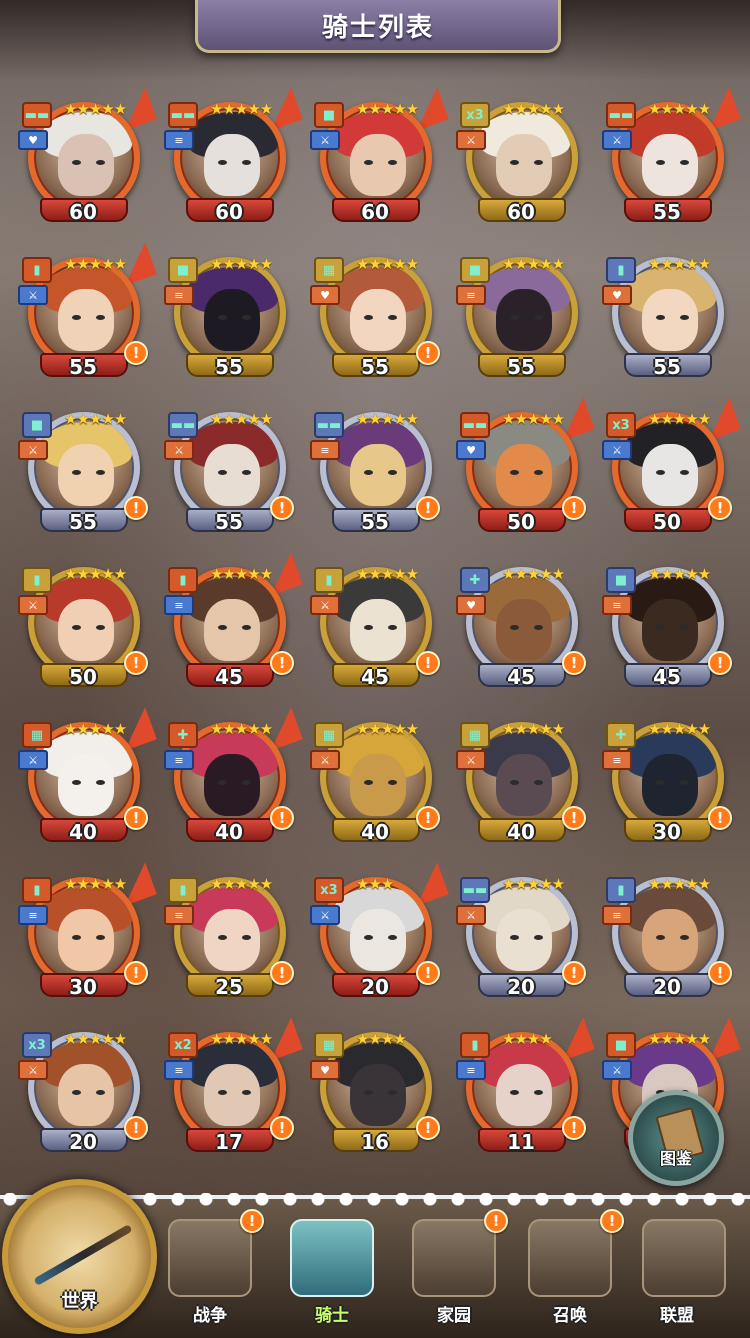  I want to click on knight-card: ★★★★★ ✚ ♥ 45 !, so click(523, 627).